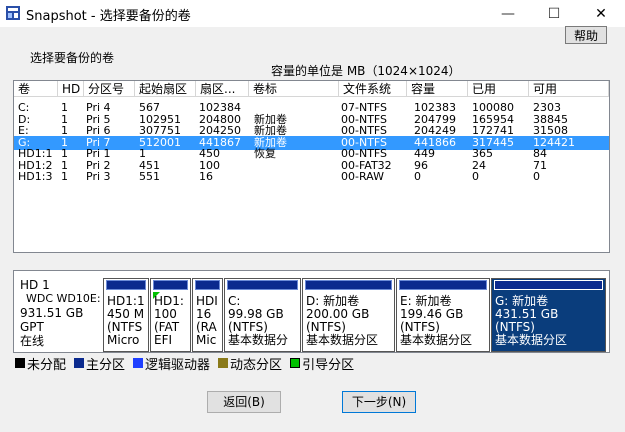  What do you see at coordinates (437, 89) in the screenshot?
I see `column-header: 容量` at bounding box center [437, 89].